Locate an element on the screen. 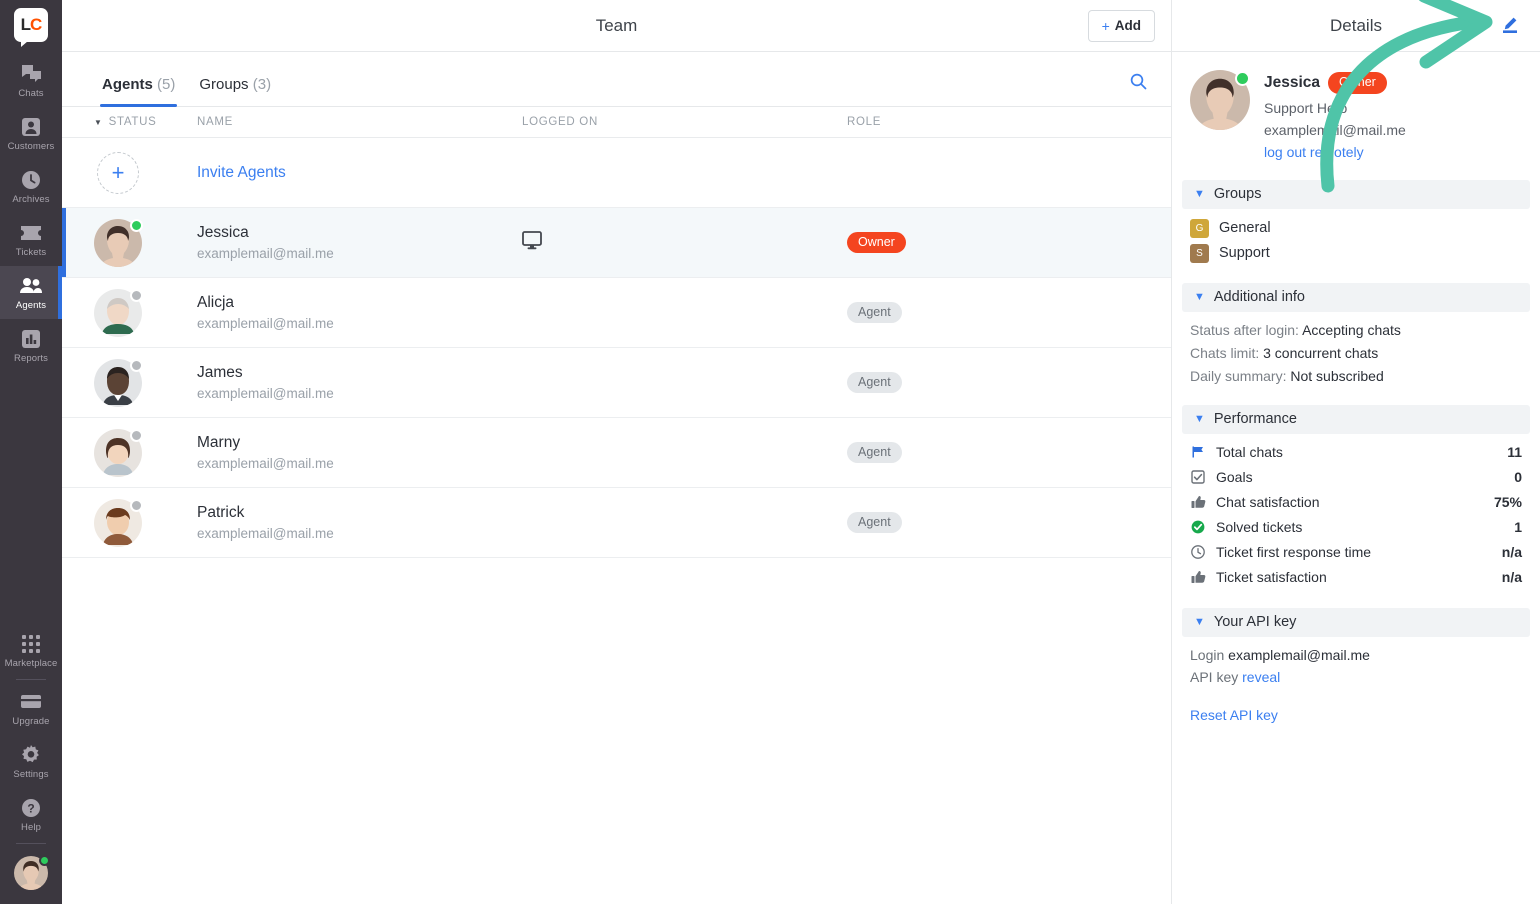 Image resolution: width=1540 pixels, height=904 pixels. invite-agents-row: + Invite Agents is located at coordinates (616, 173).